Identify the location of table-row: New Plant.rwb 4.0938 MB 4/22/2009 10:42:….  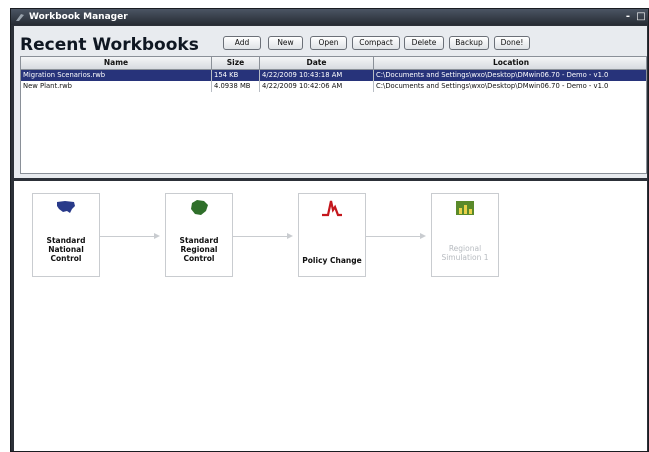
(333, 86).